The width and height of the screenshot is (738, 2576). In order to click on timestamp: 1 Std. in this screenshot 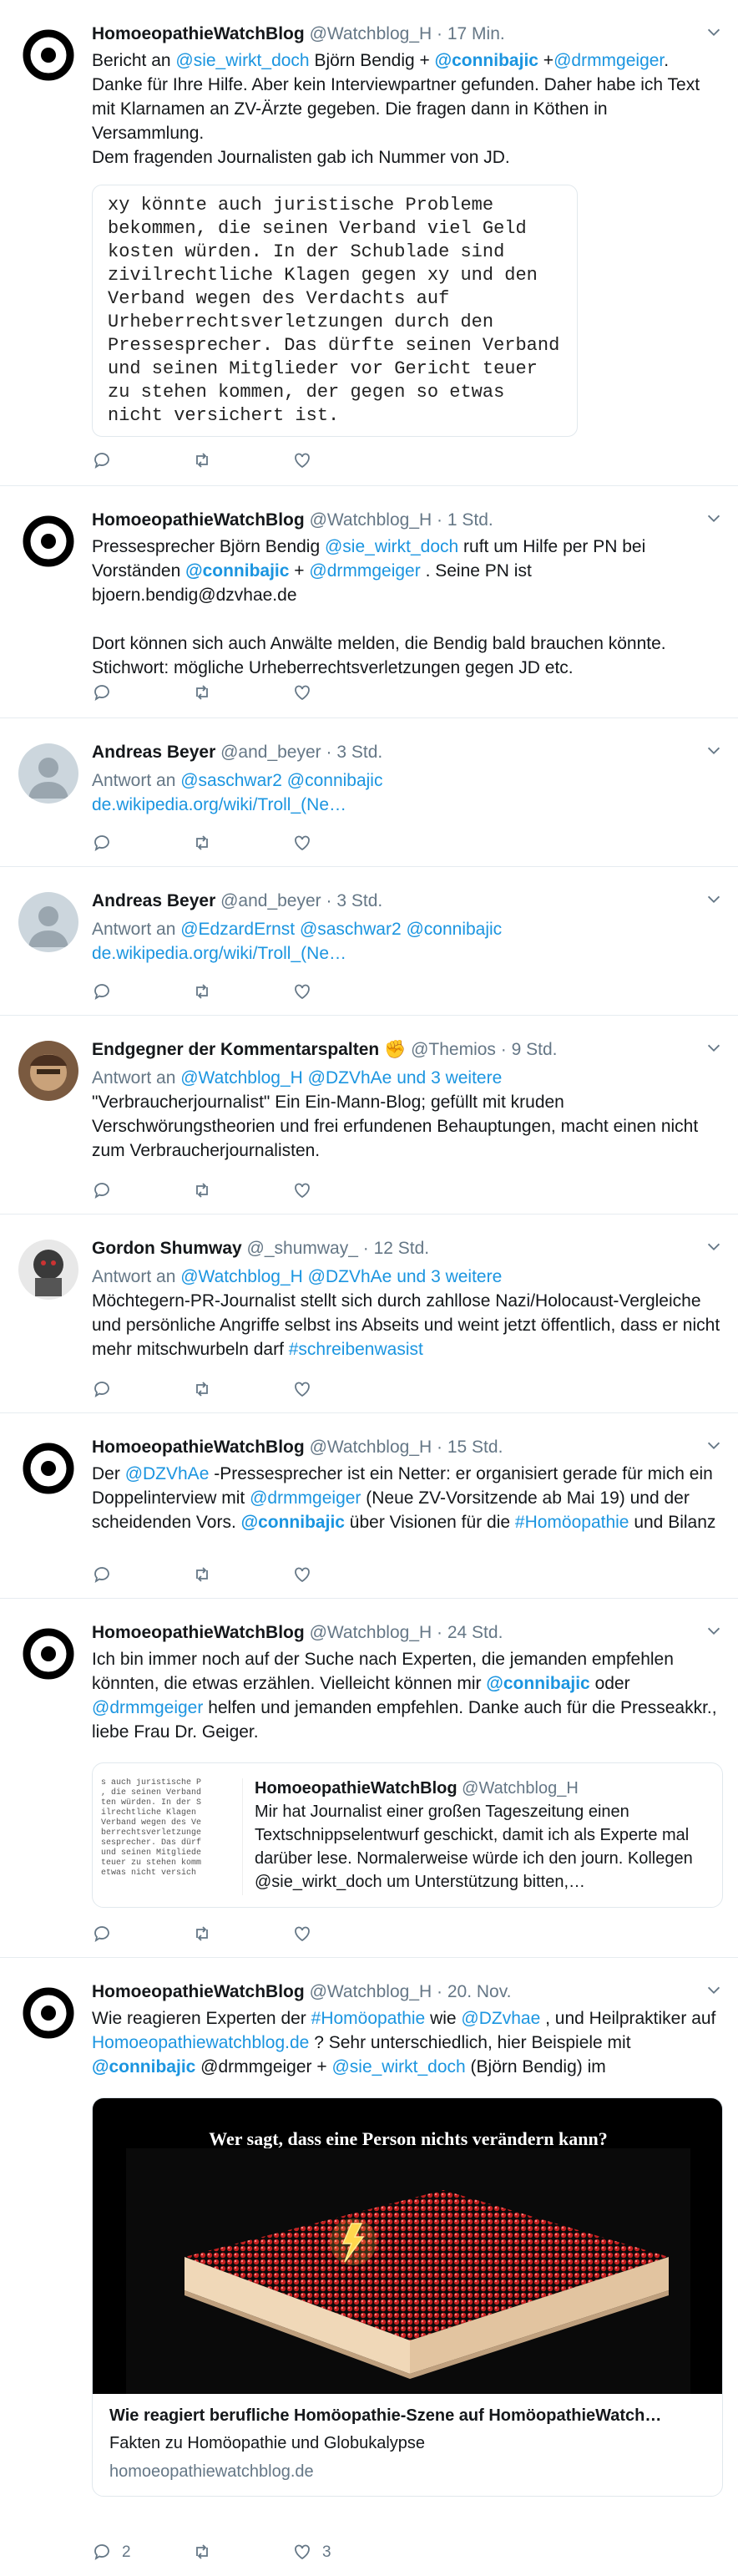, I will do `click(470, 520)`.